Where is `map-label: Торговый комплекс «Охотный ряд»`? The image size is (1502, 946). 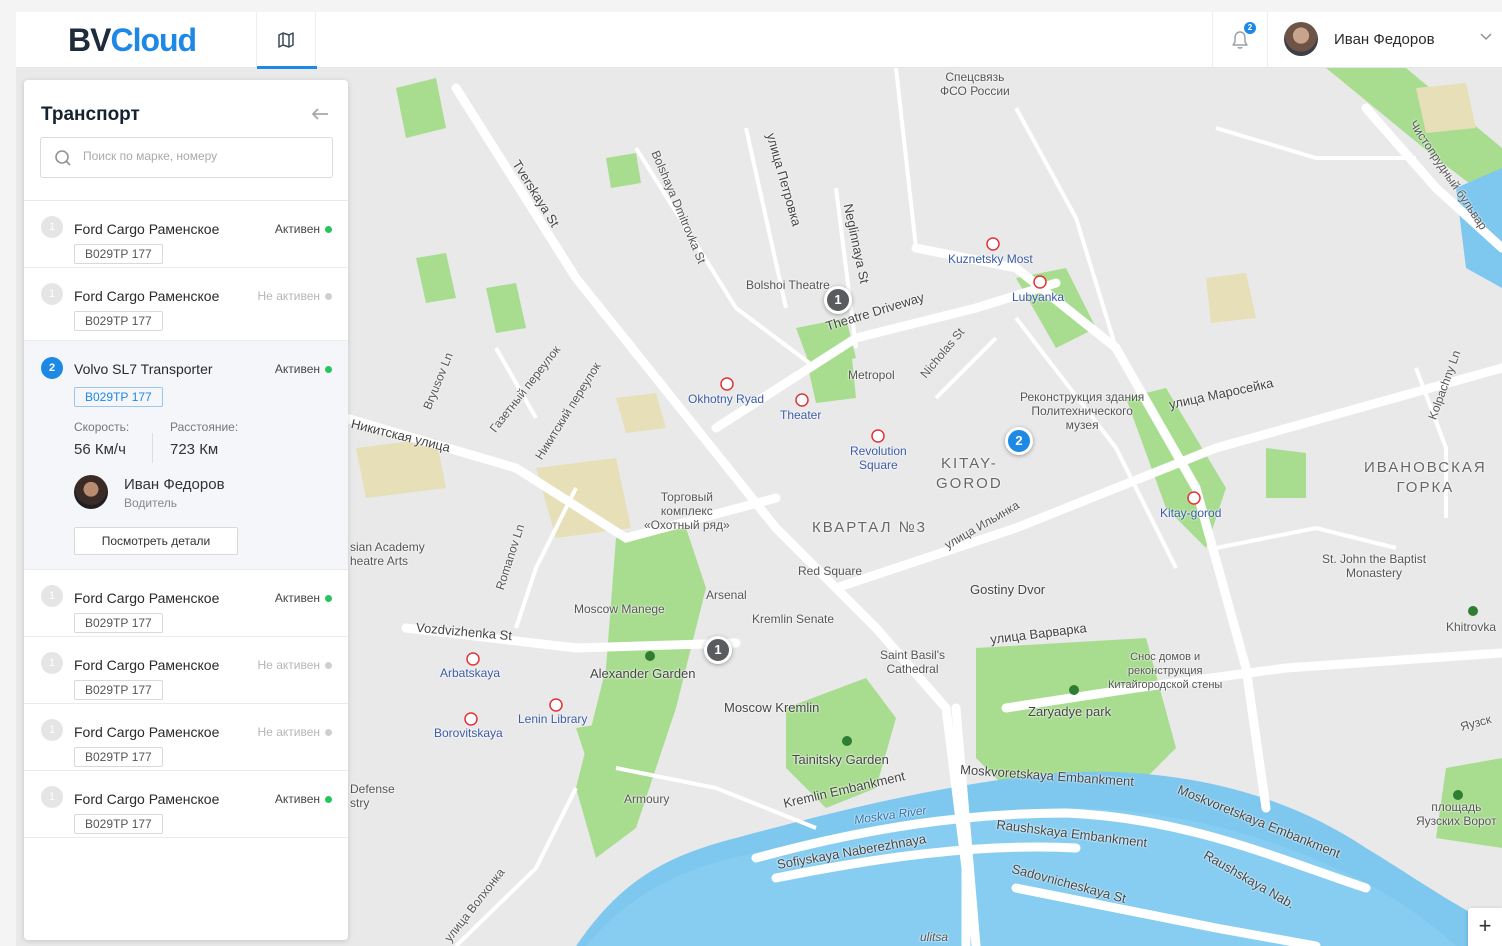 map-label: Торговый комплекс «Охотный ряд» is located at coordinates (687, 511).